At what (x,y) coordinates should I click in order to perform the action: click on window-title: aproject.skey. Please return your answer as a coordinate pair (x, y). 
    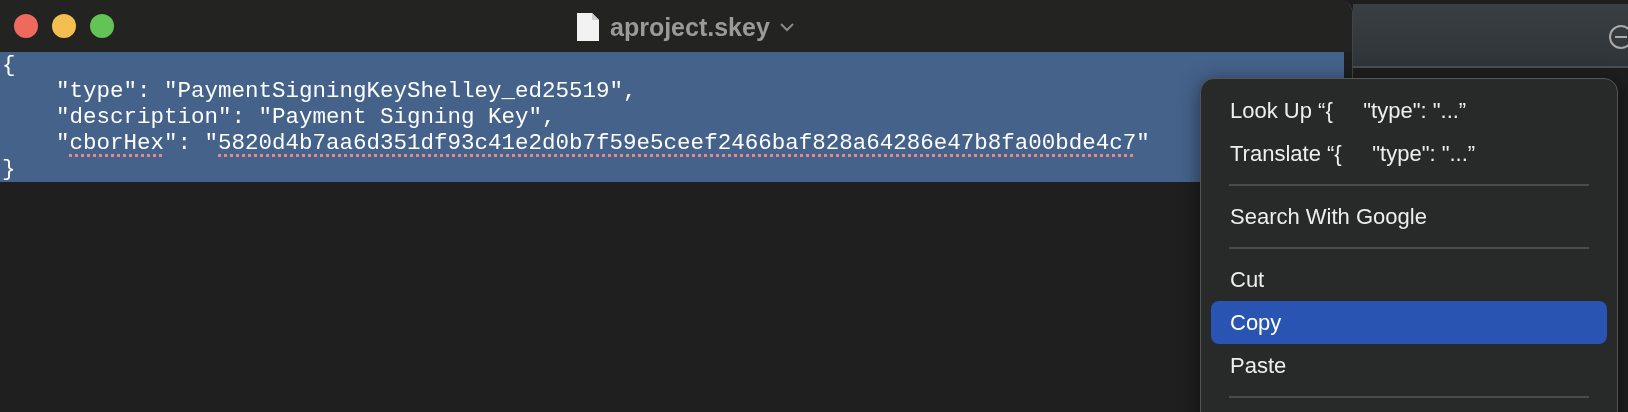
    Looking at the image, I should click on (690, 27).